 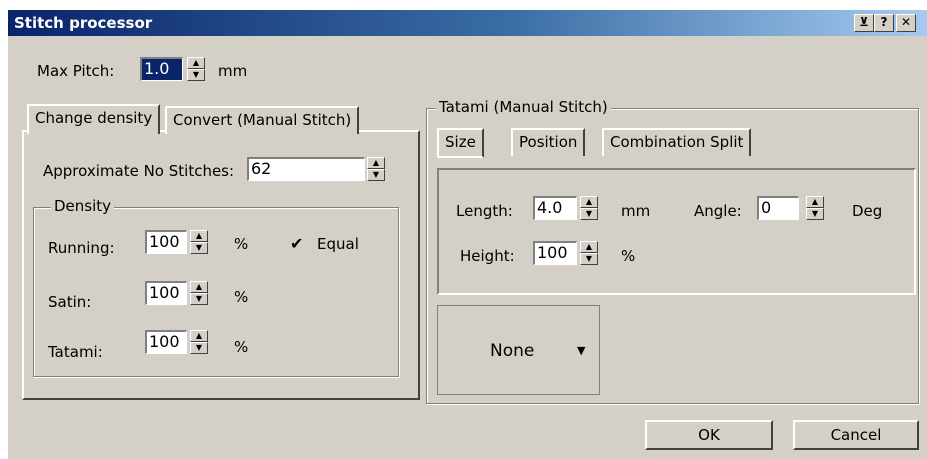 I want to click on pin-icon: ⊻, so click(x=864, y=23).